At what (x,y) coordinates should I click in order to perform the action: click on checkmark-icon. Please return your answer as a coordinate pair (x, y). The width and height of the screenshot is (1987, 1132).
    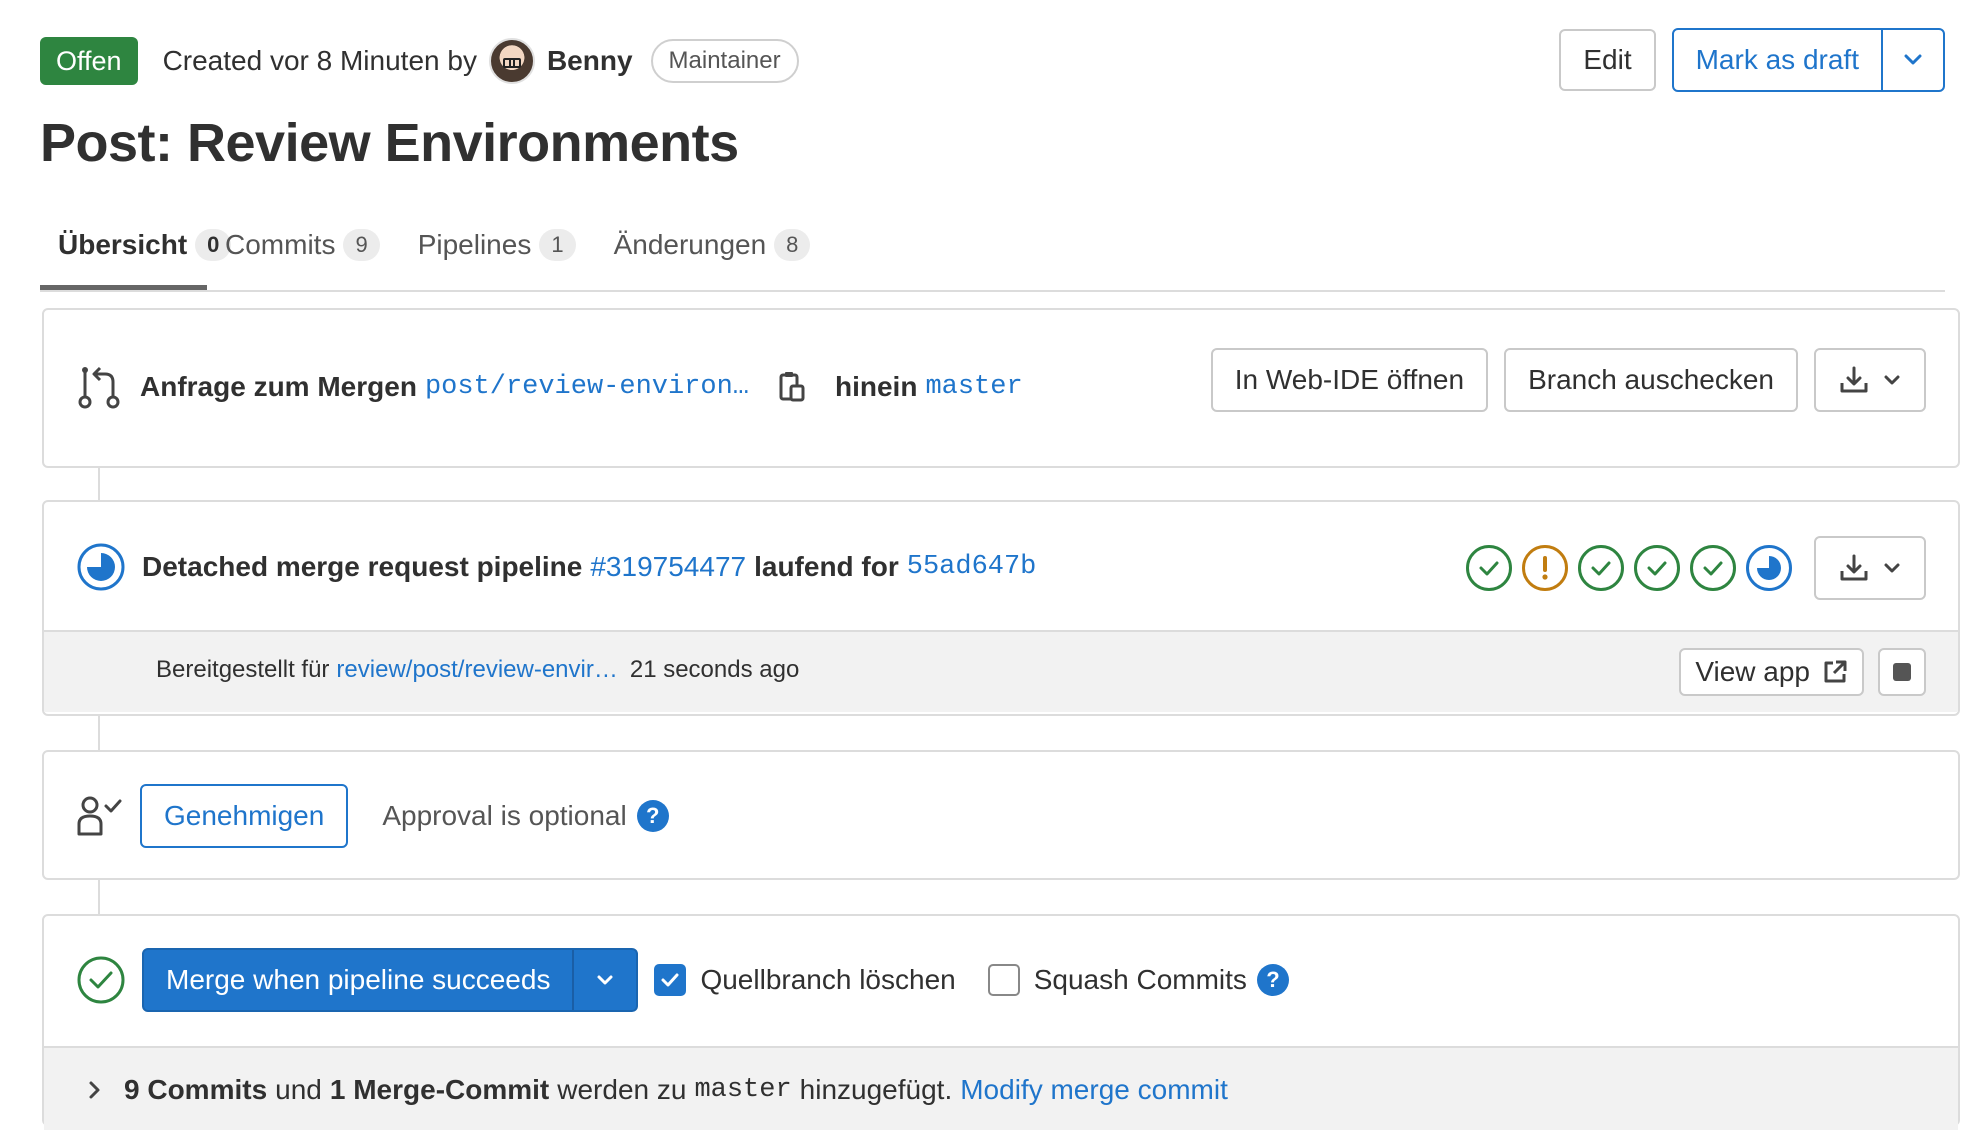
    Looking at the image, I should click on (670, 980).